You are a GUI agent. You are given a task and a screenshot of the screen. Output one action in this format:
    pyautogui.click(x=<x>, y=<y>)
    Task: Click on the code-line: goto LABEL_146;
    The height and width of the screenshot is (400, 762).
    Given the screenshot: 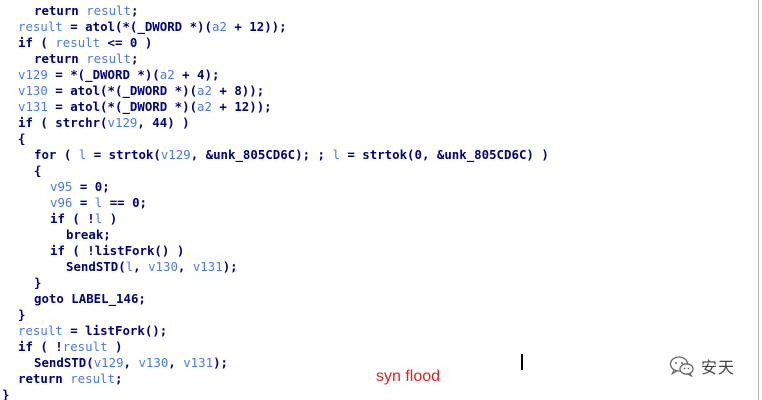 What is the action you would take?
    pyautogui.click(x=275, y=299)
    